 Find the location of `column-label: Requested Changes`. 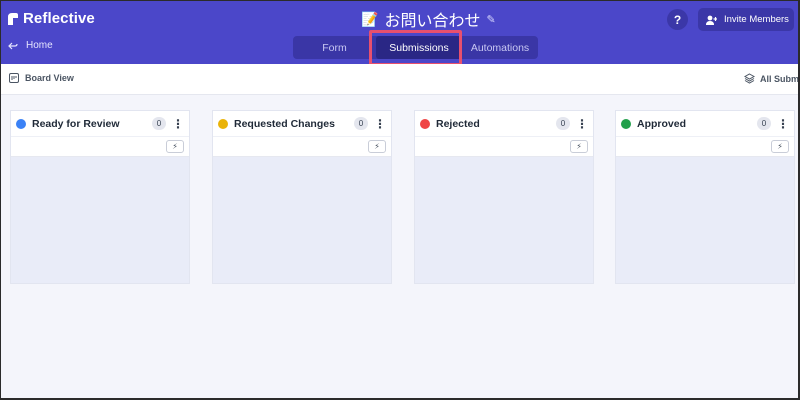

column-label: Requested Changes is located at coordinates (284, 123).